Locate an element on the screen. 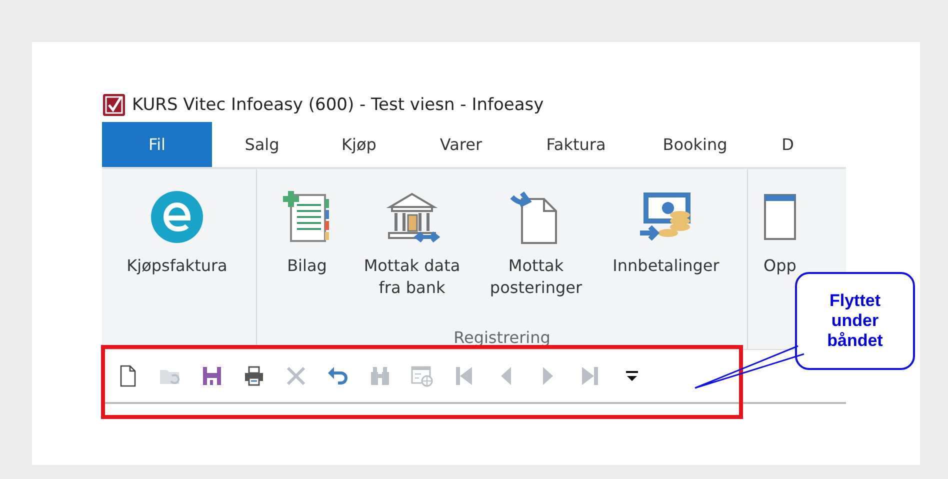  circle-e-icon is located at coordinates (177, 217).